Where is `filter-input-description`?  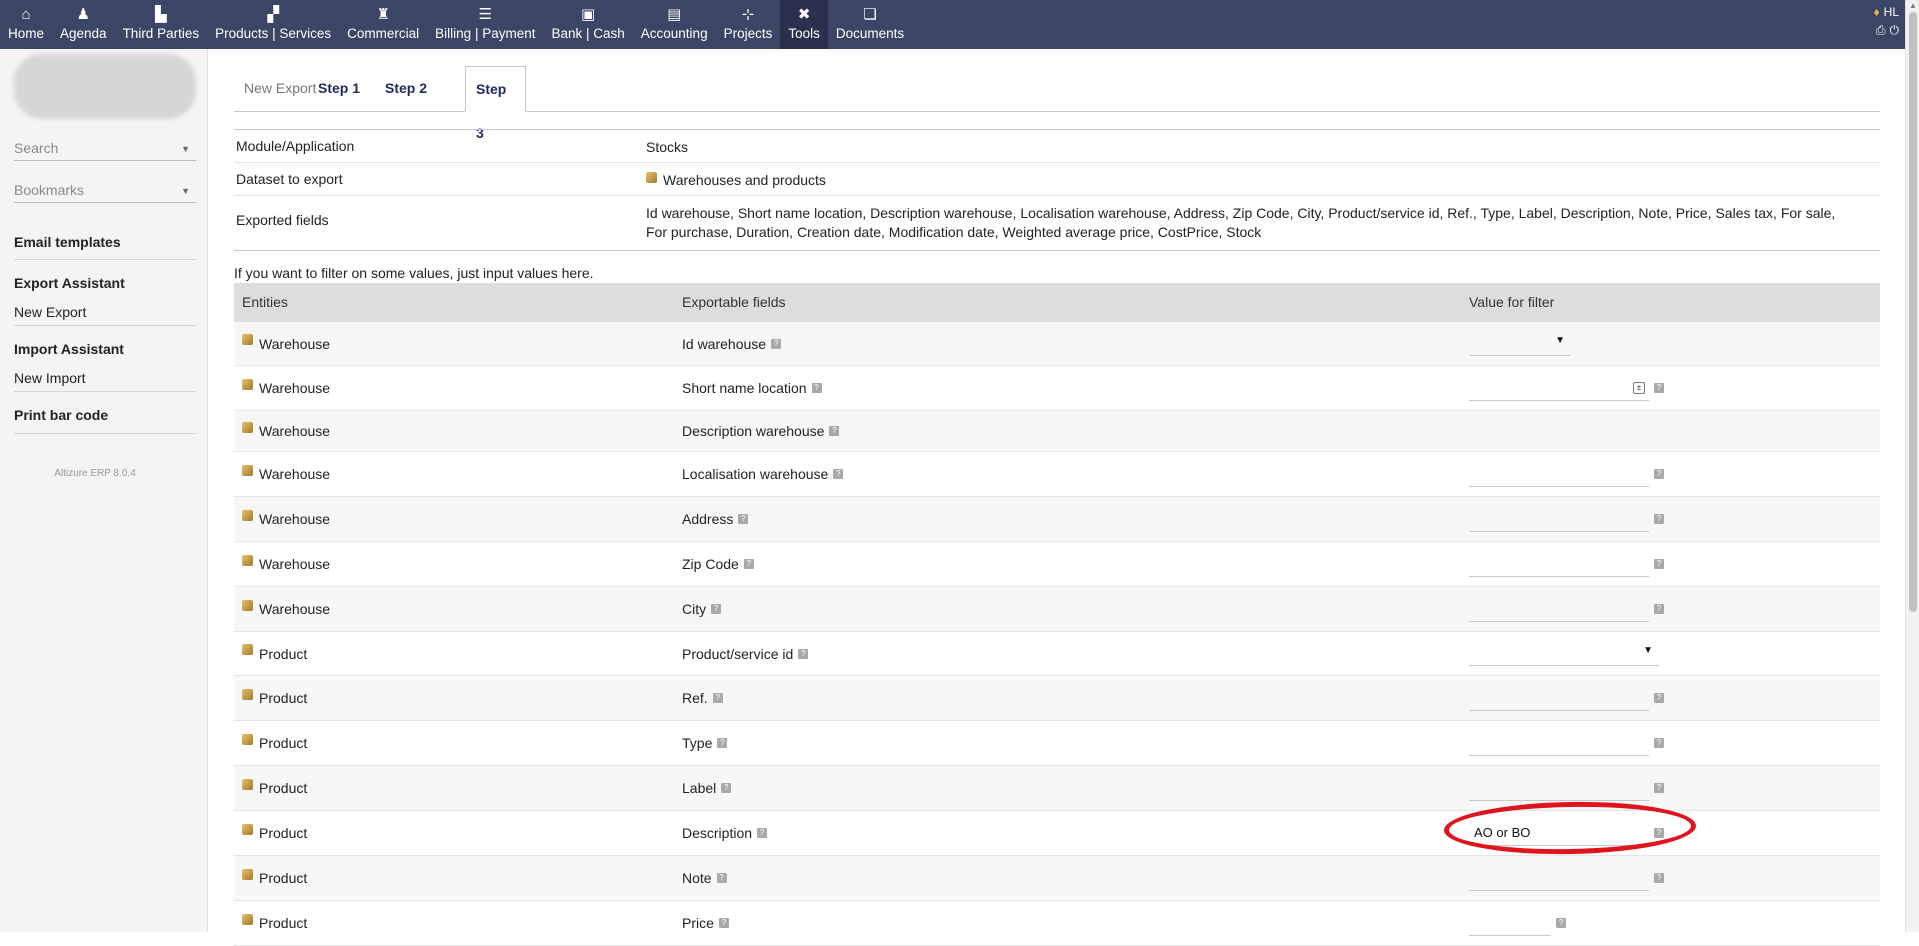 filter-input-description is located at coordinates (1559, 833).